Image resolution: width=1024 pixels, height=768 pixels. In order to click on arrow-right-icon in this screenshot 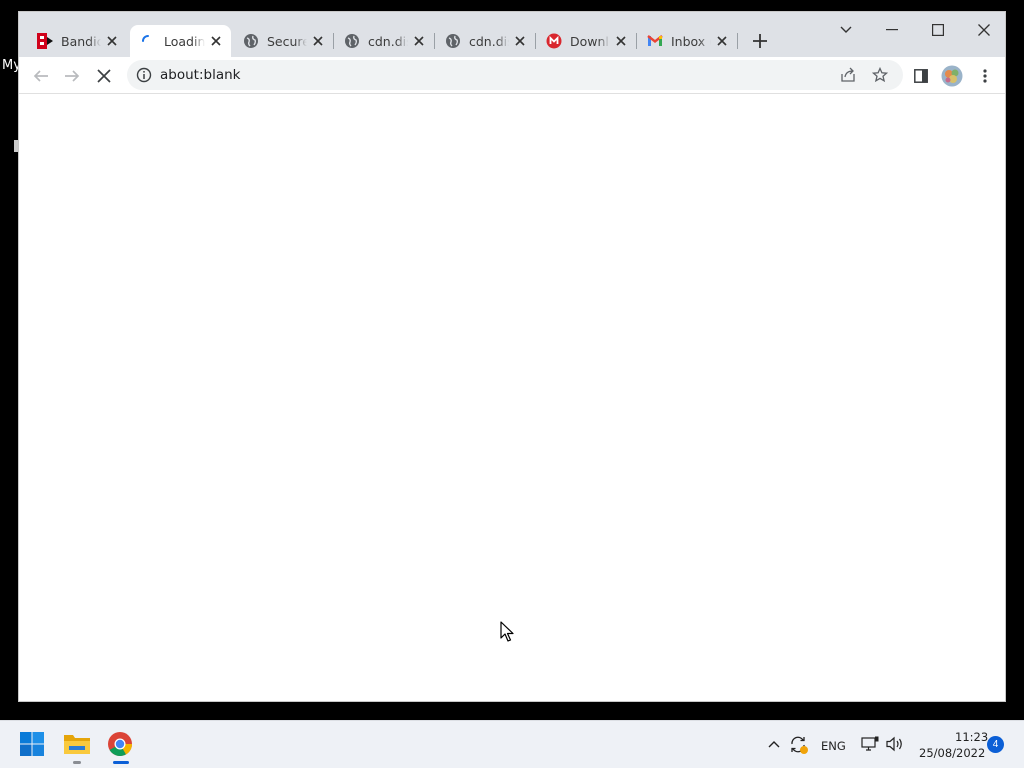, I will do `click(72, 76)`.